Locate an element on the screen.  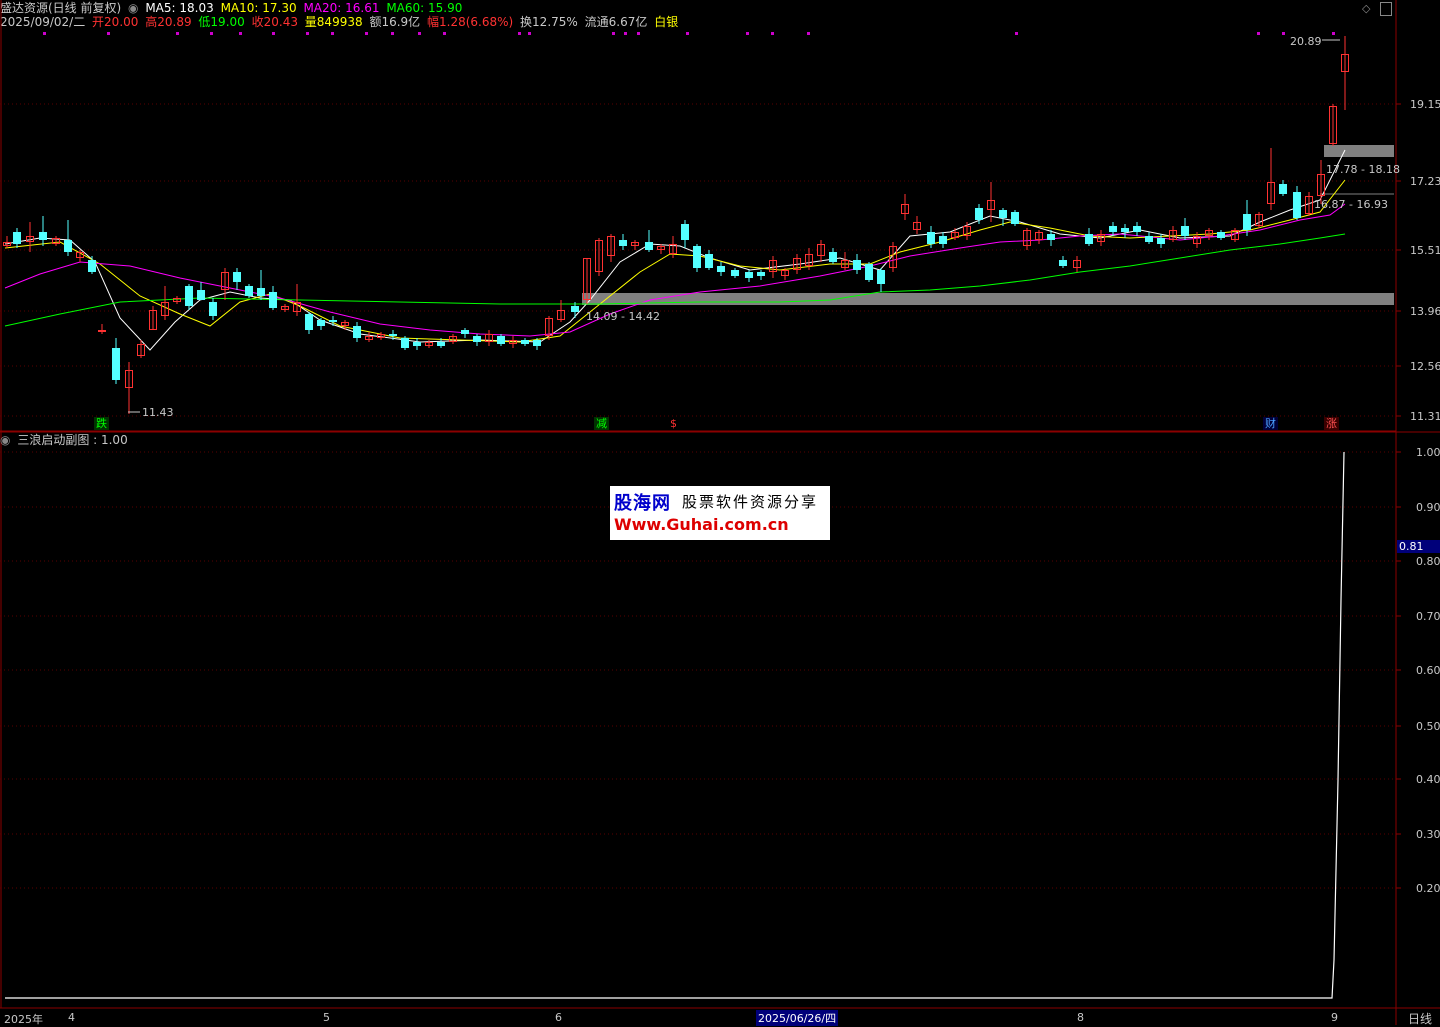
period-label: 日线 is located at coordinates (1420, 1018).